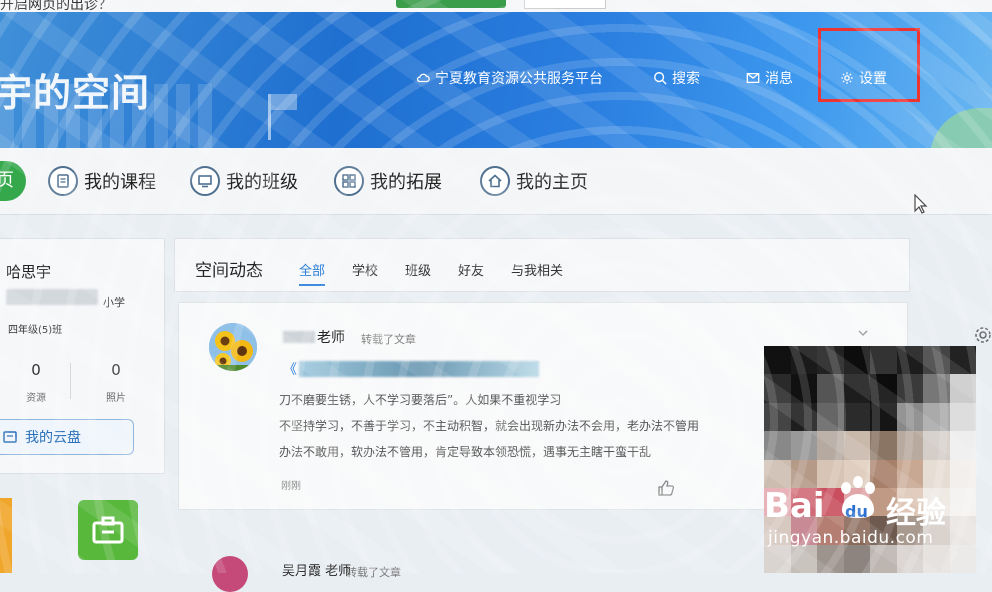  What do you see at coordinates (349, 181) in the screenshot?
I see `grid-icon` at bounding box center [349, 181].